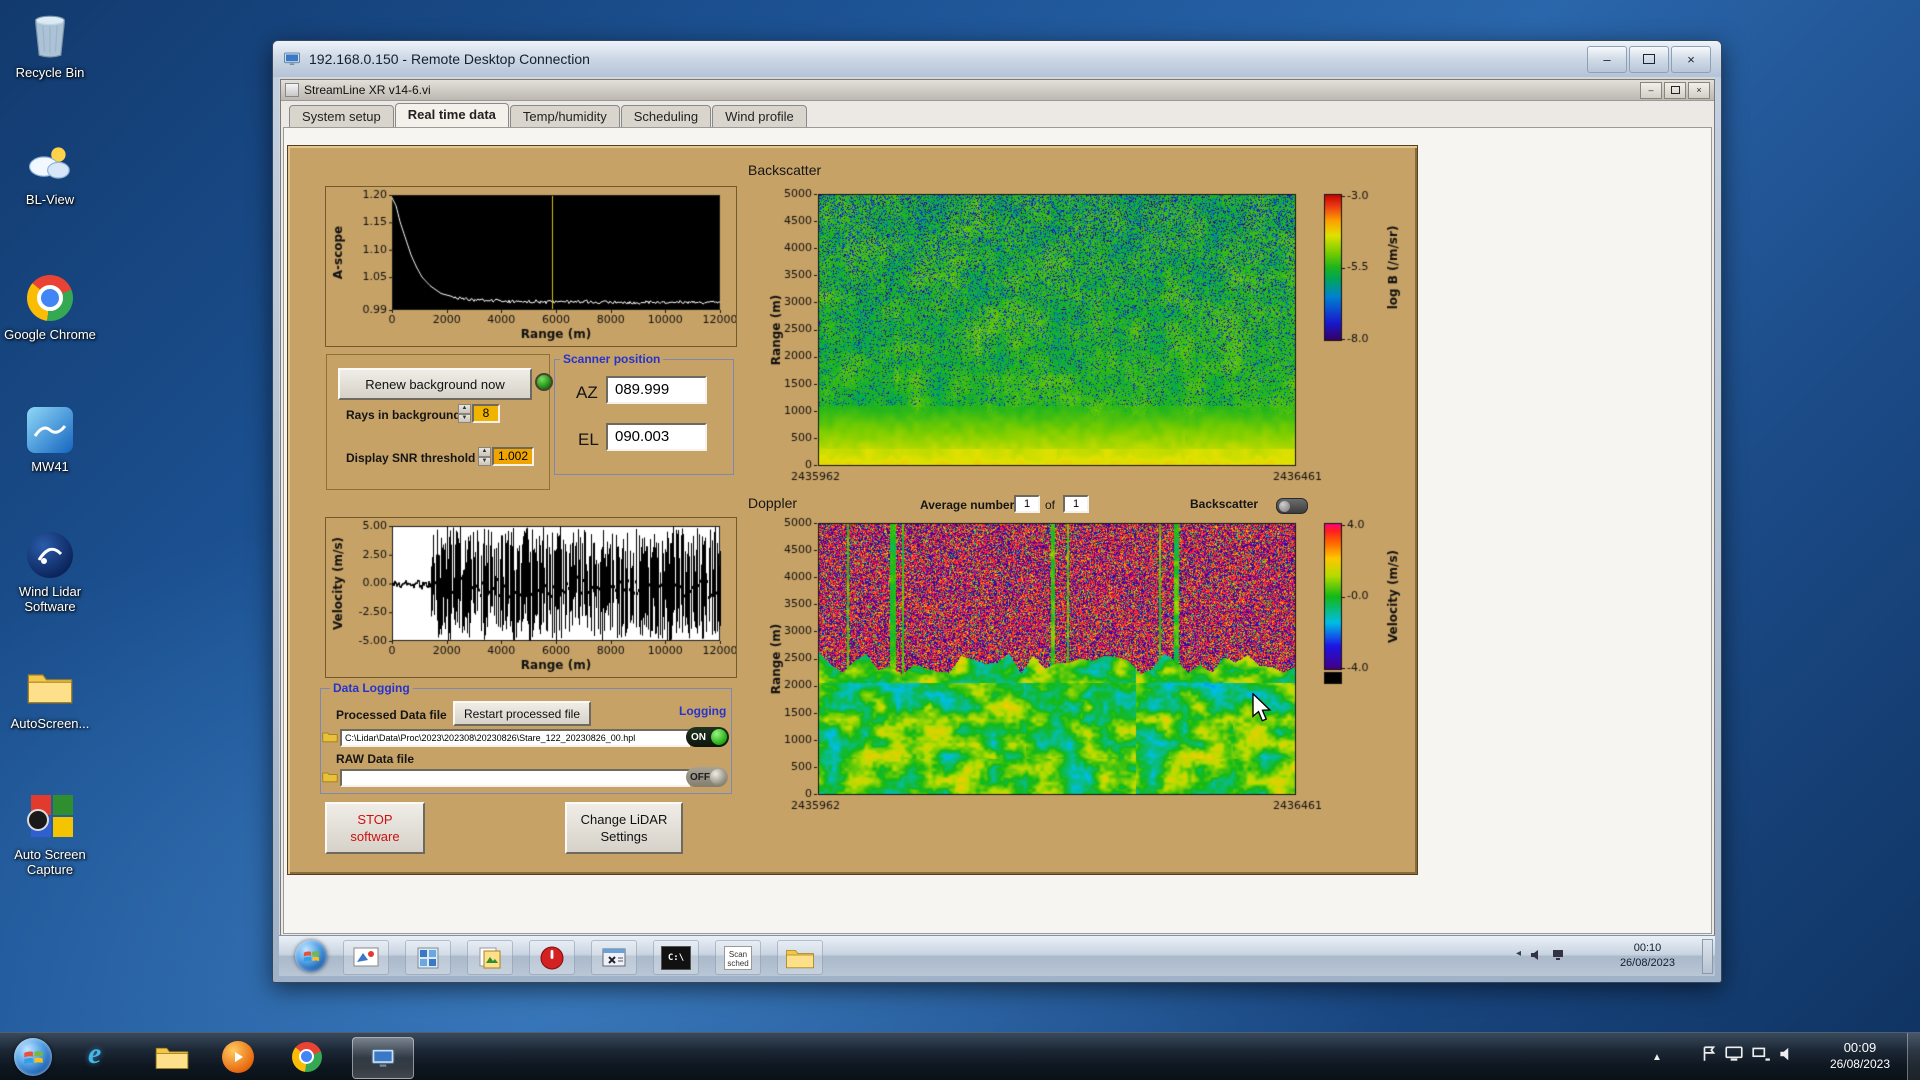  What do you see at coordinates (311, 956) in the screenshot?
I see `remote-start-button` at bounding box center [311, 956].